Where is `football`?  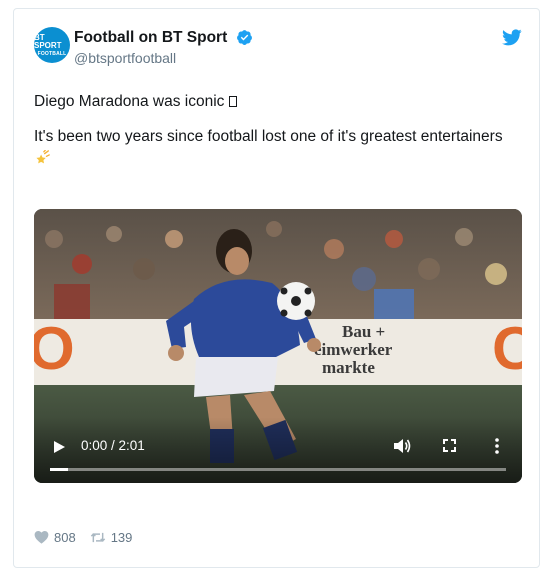
football is located at coordinates (296, 301).